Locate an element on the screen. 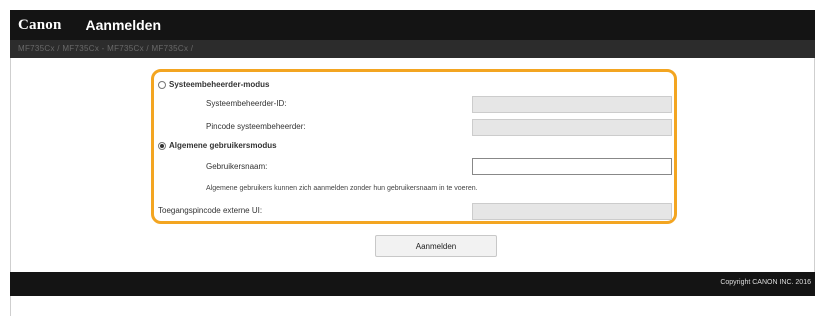 The image size is (815, 316). user-mode-option: Algemene gebruikersmodus is located at coordinates (217, 145).